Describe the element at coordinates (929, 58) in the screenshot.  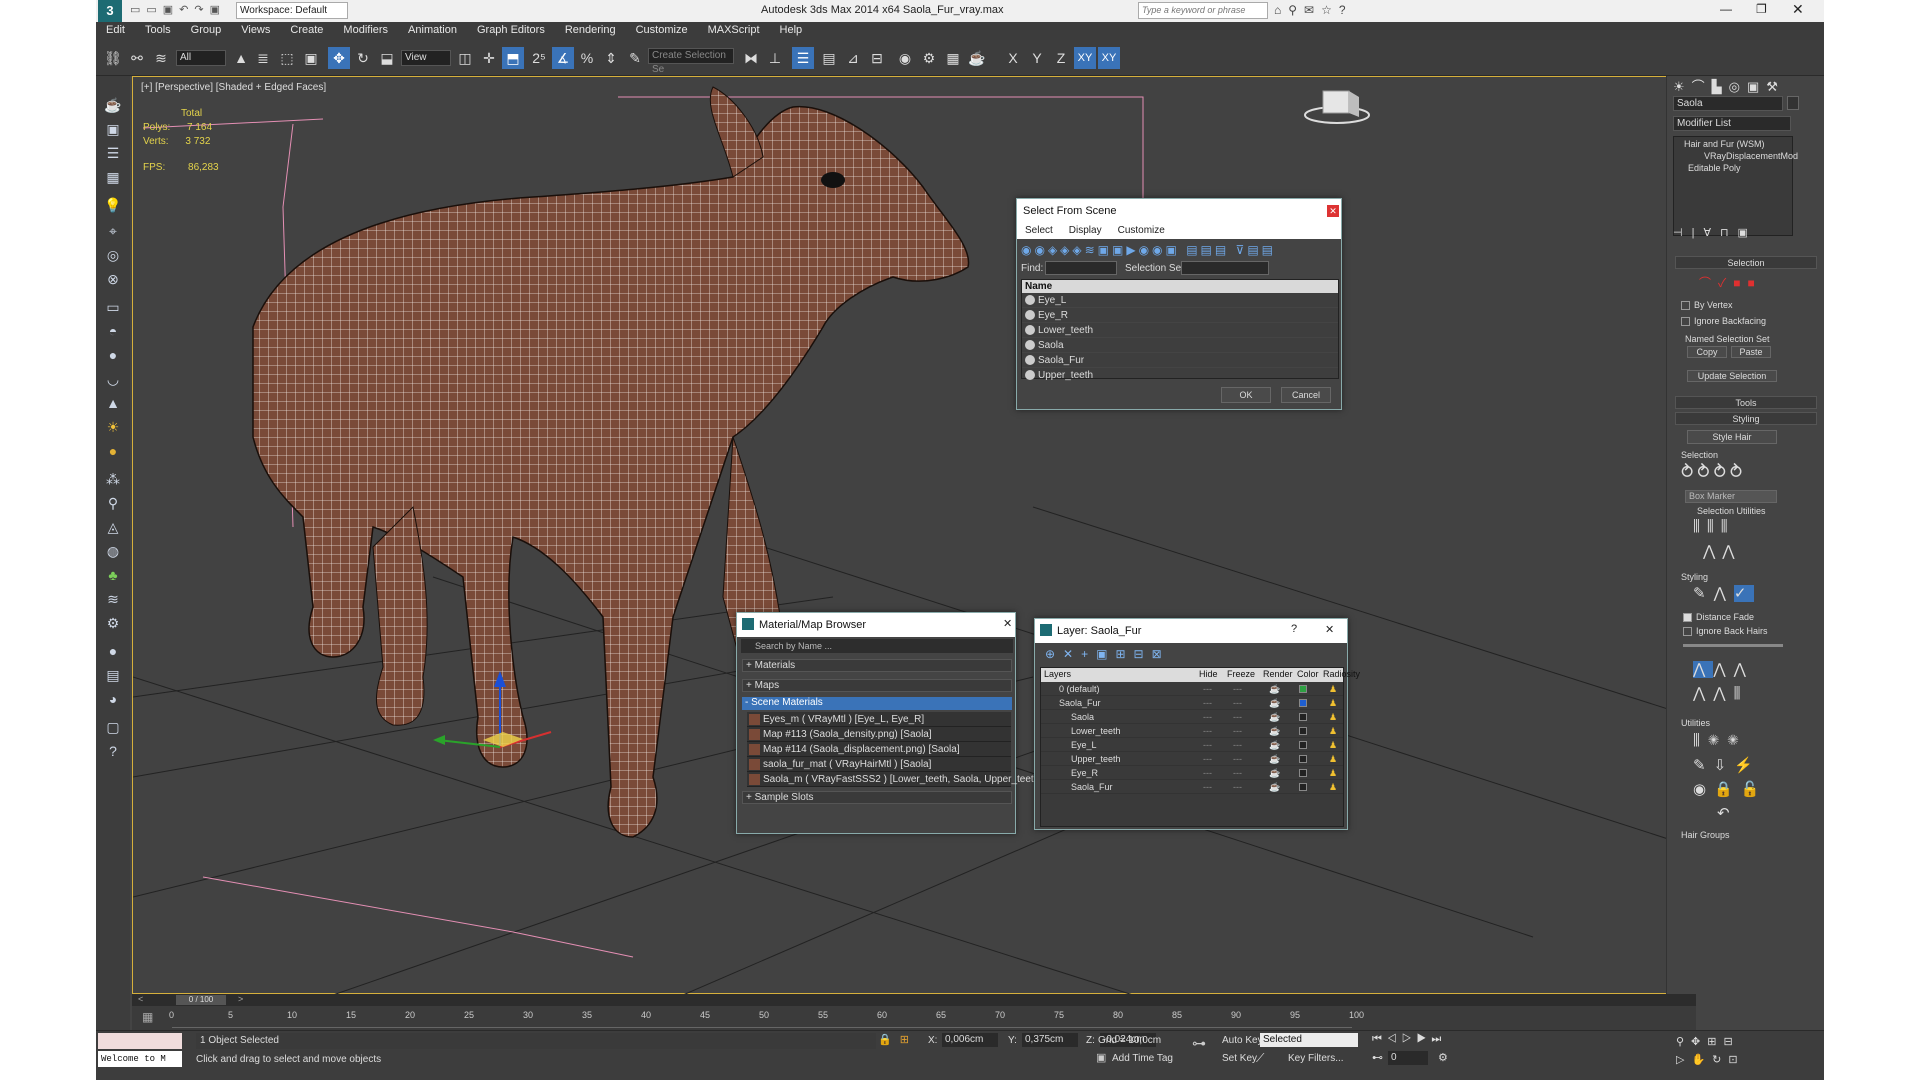
I see `render-setup-icon: ⚙` at that location.